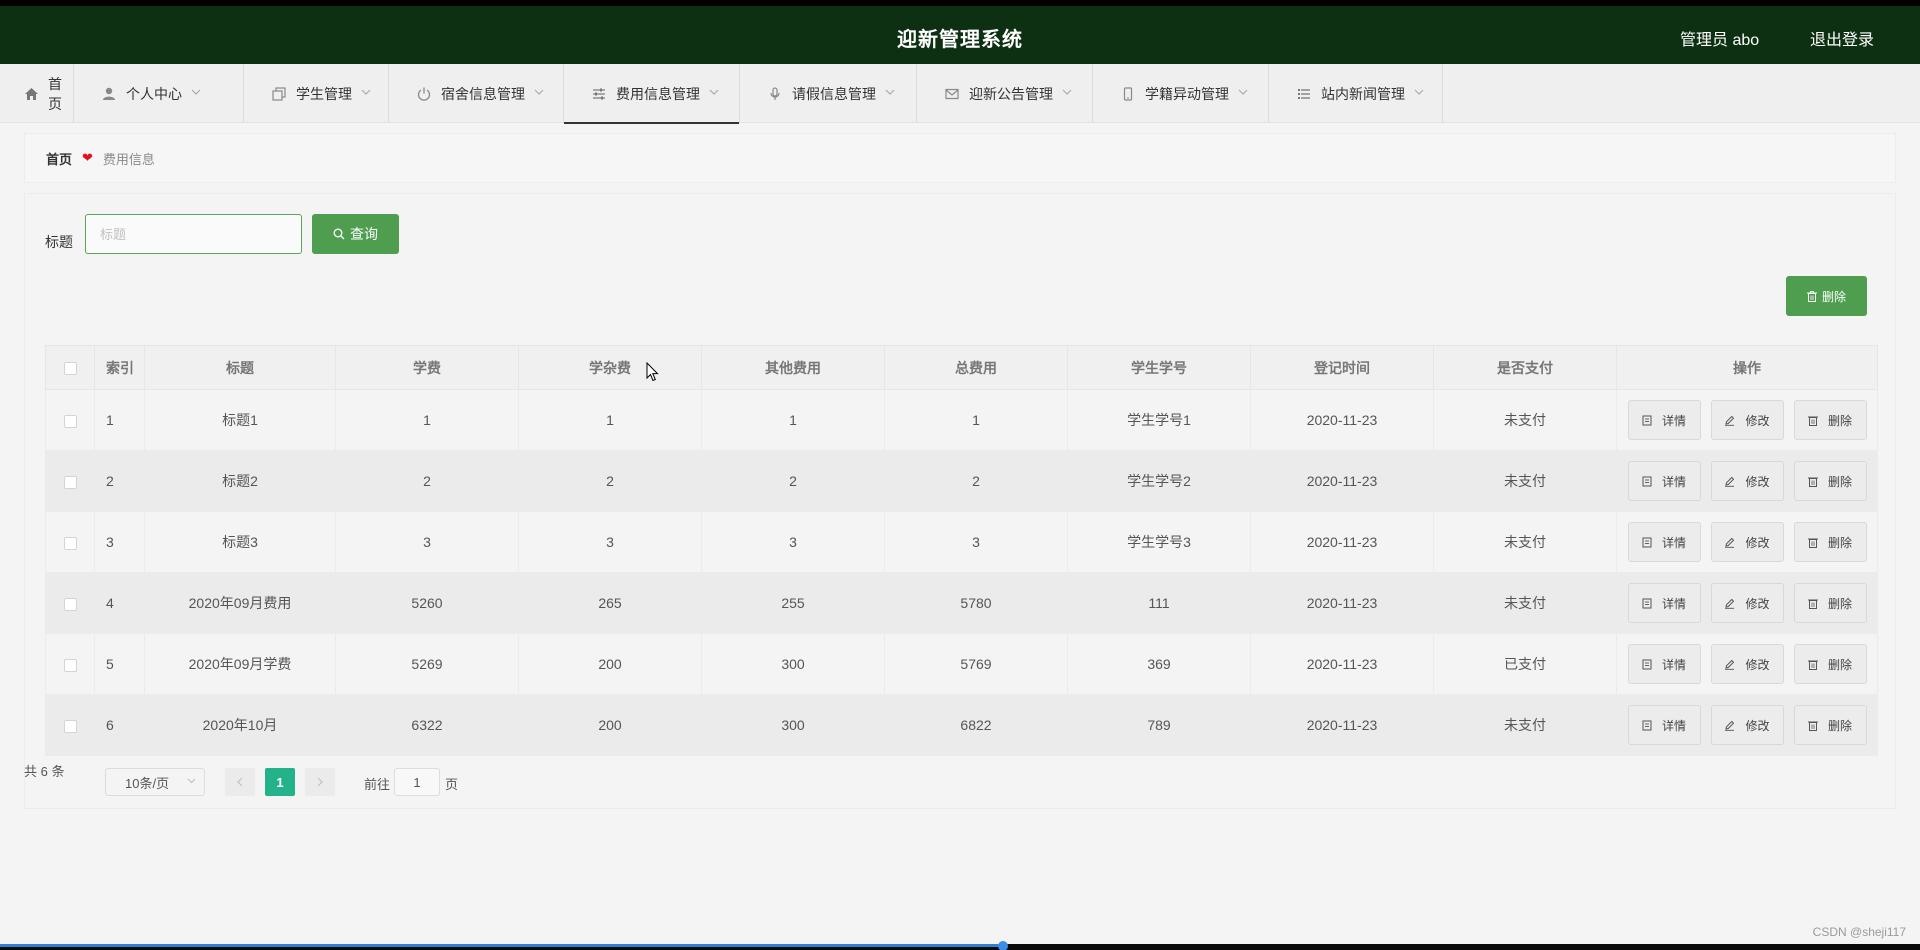 This screenshot has height=950, width=1920. I want to click on next-page-button, so click(320, 782).